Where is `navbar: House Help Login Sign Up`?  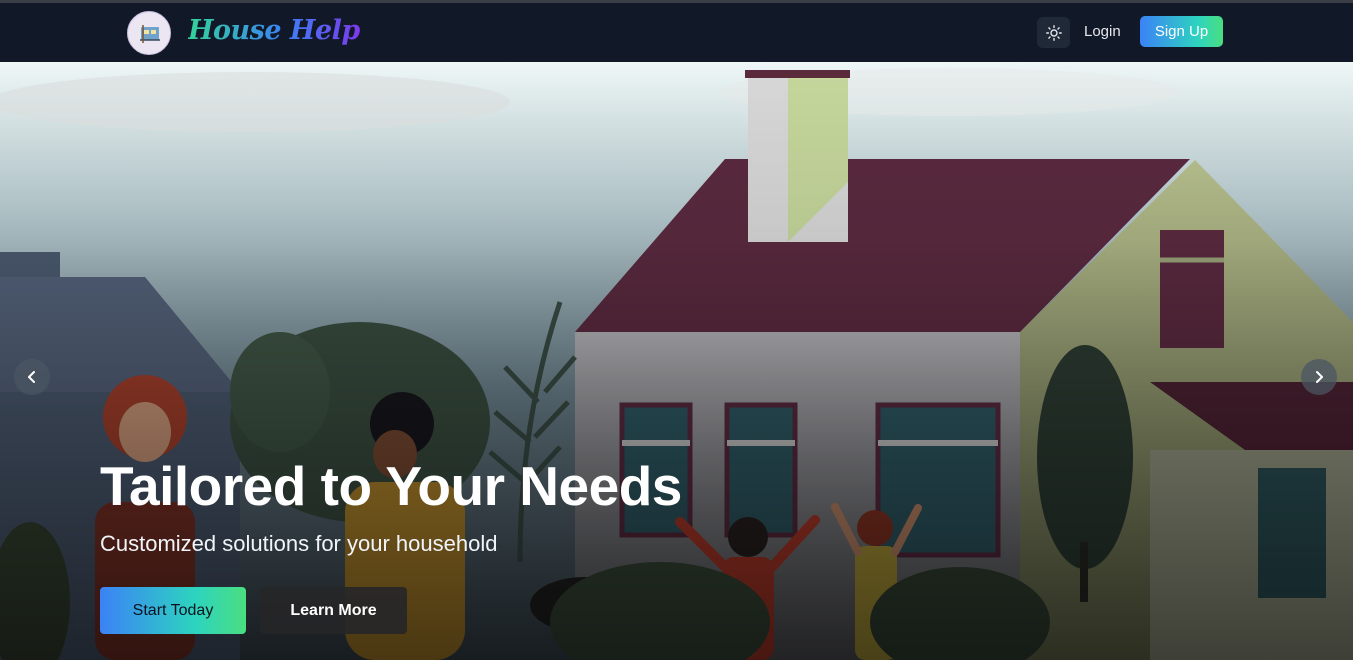 navbar: House Help Login Sign Up is located at coordinates (676, 32).